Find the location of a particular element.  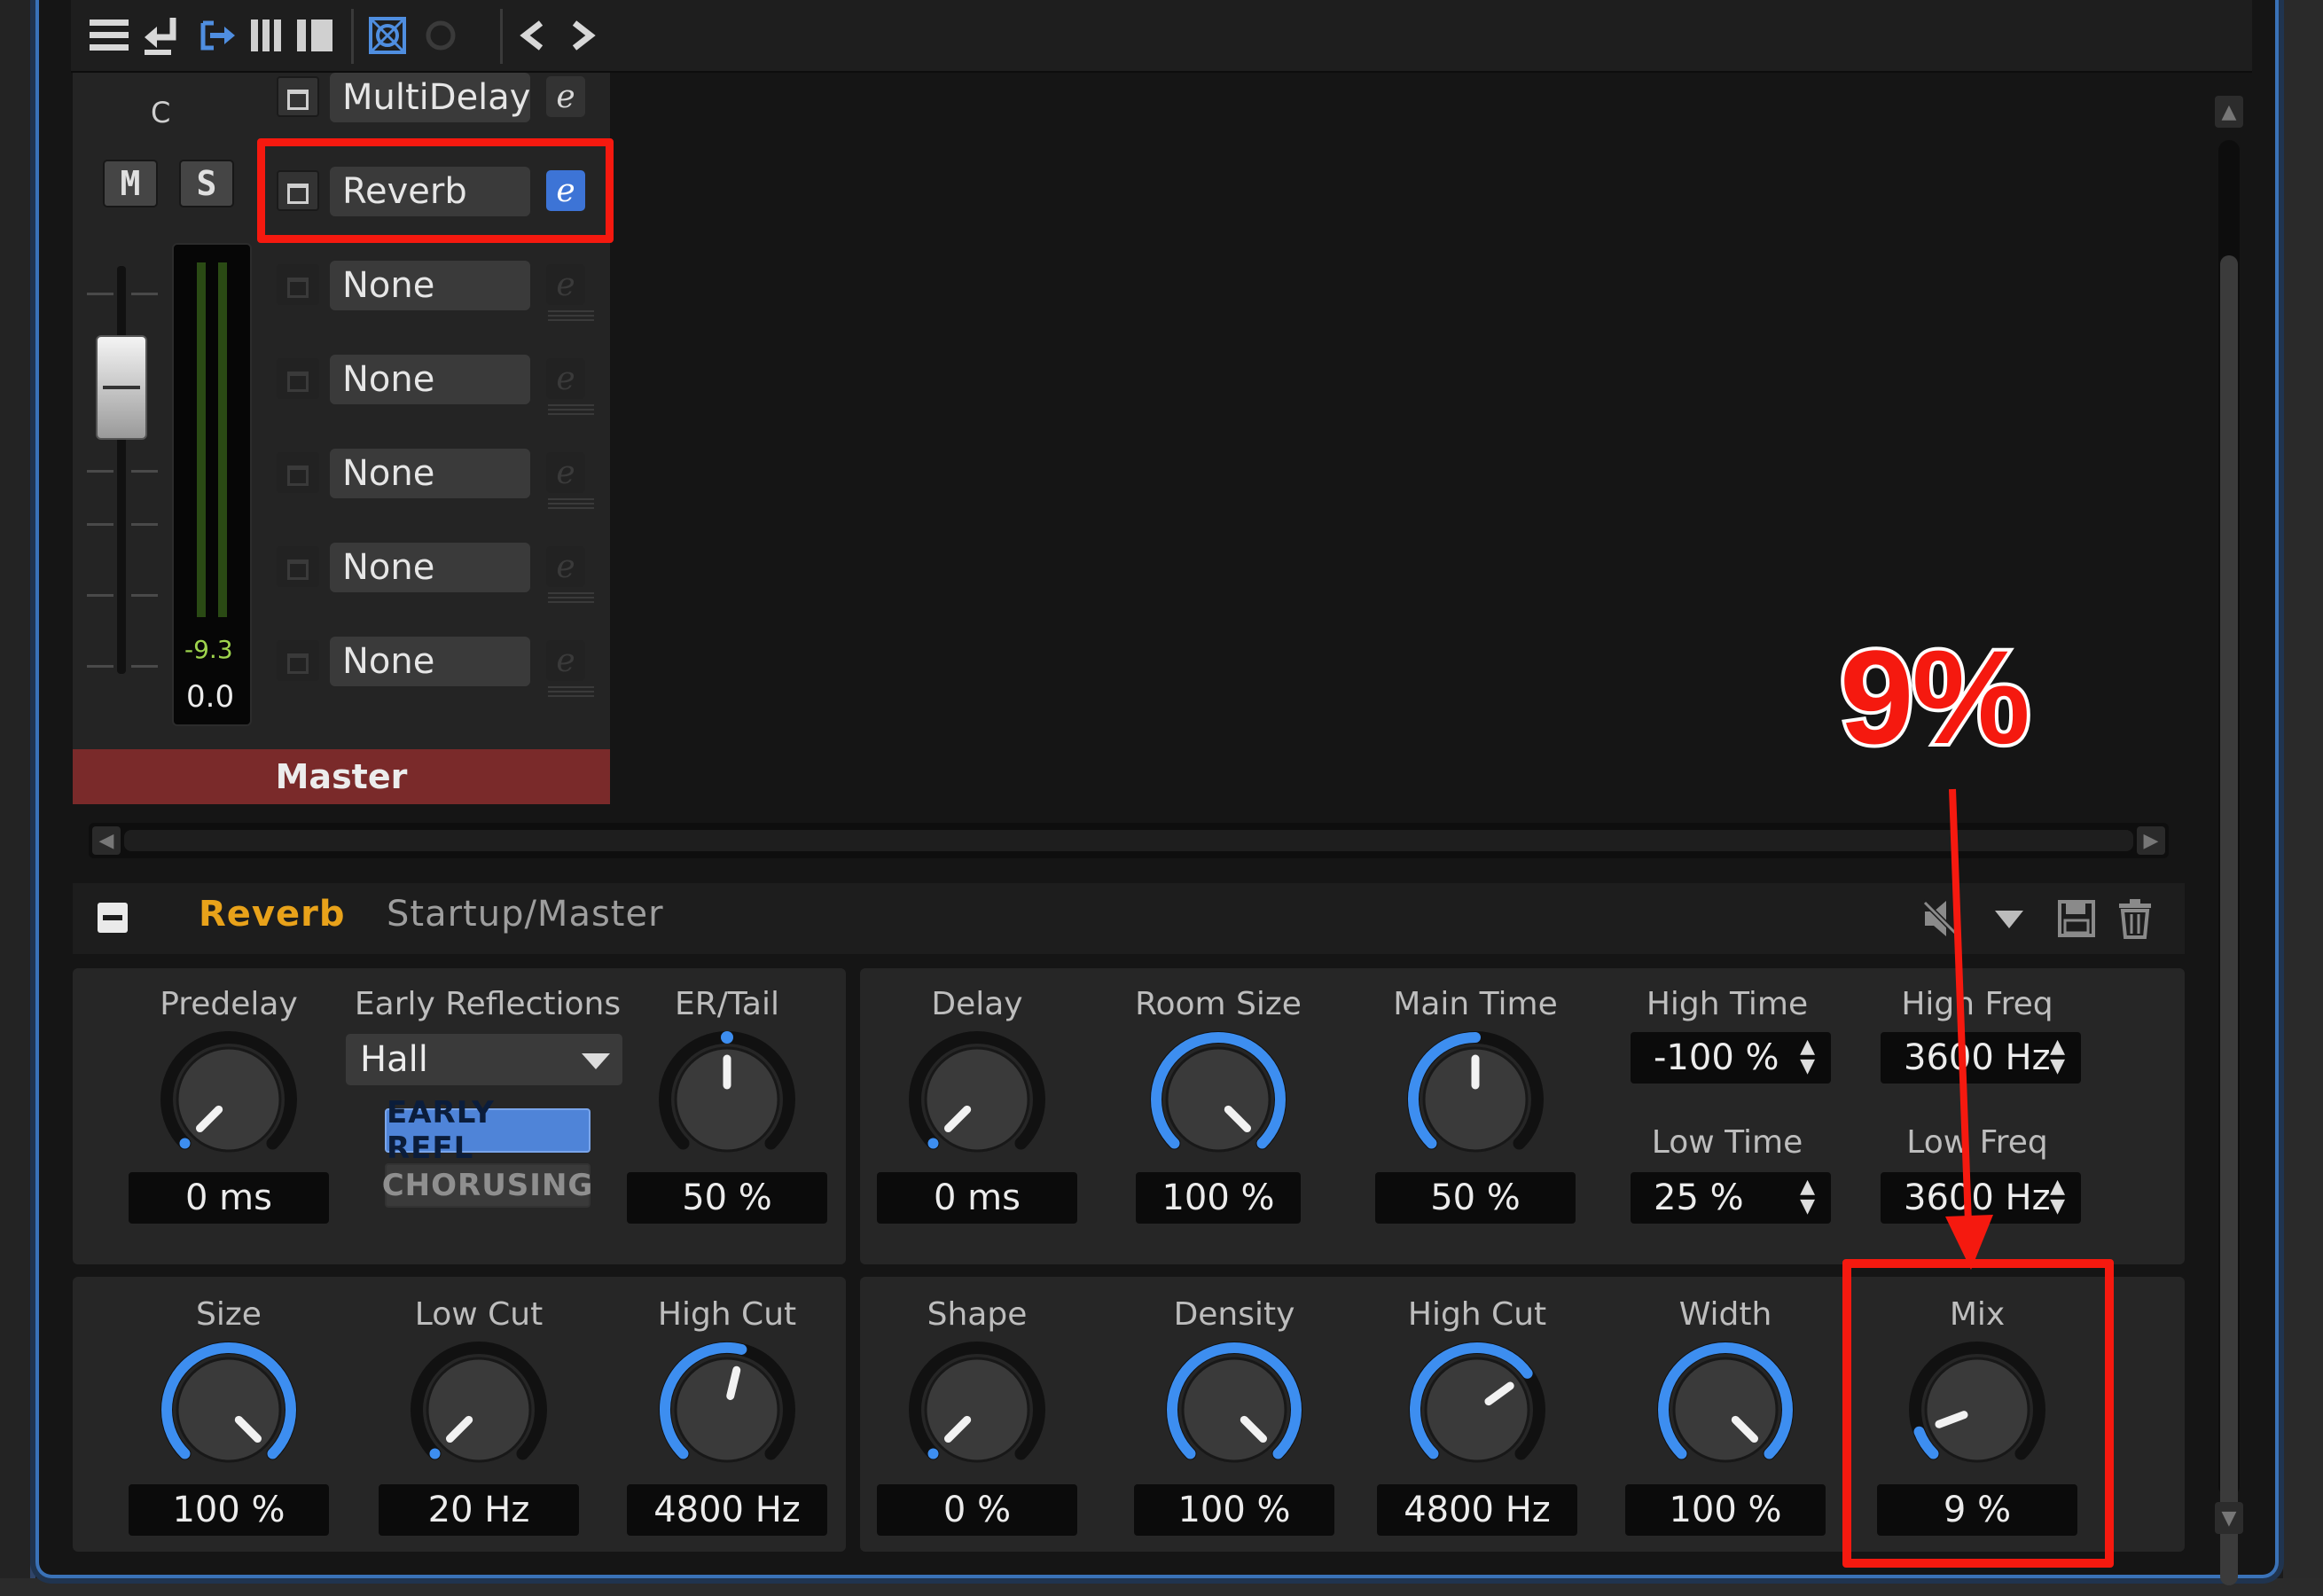

density-value: 100 % is located at coordinates (1234, 1510).